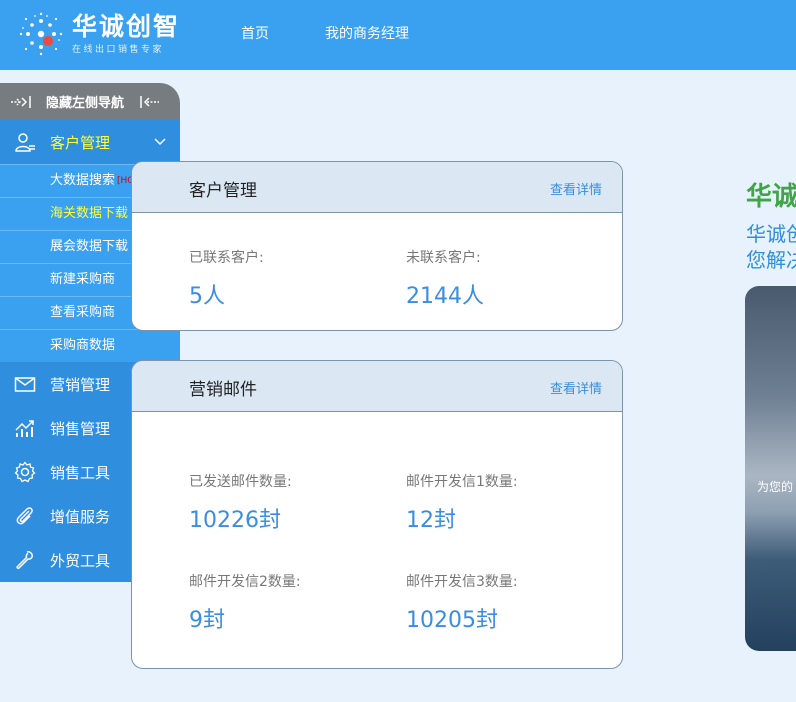  What do you see at coordinates (80, 516) in the screenshot?
I see `menu-label: 增值服务` at bounding box center [80, 516].